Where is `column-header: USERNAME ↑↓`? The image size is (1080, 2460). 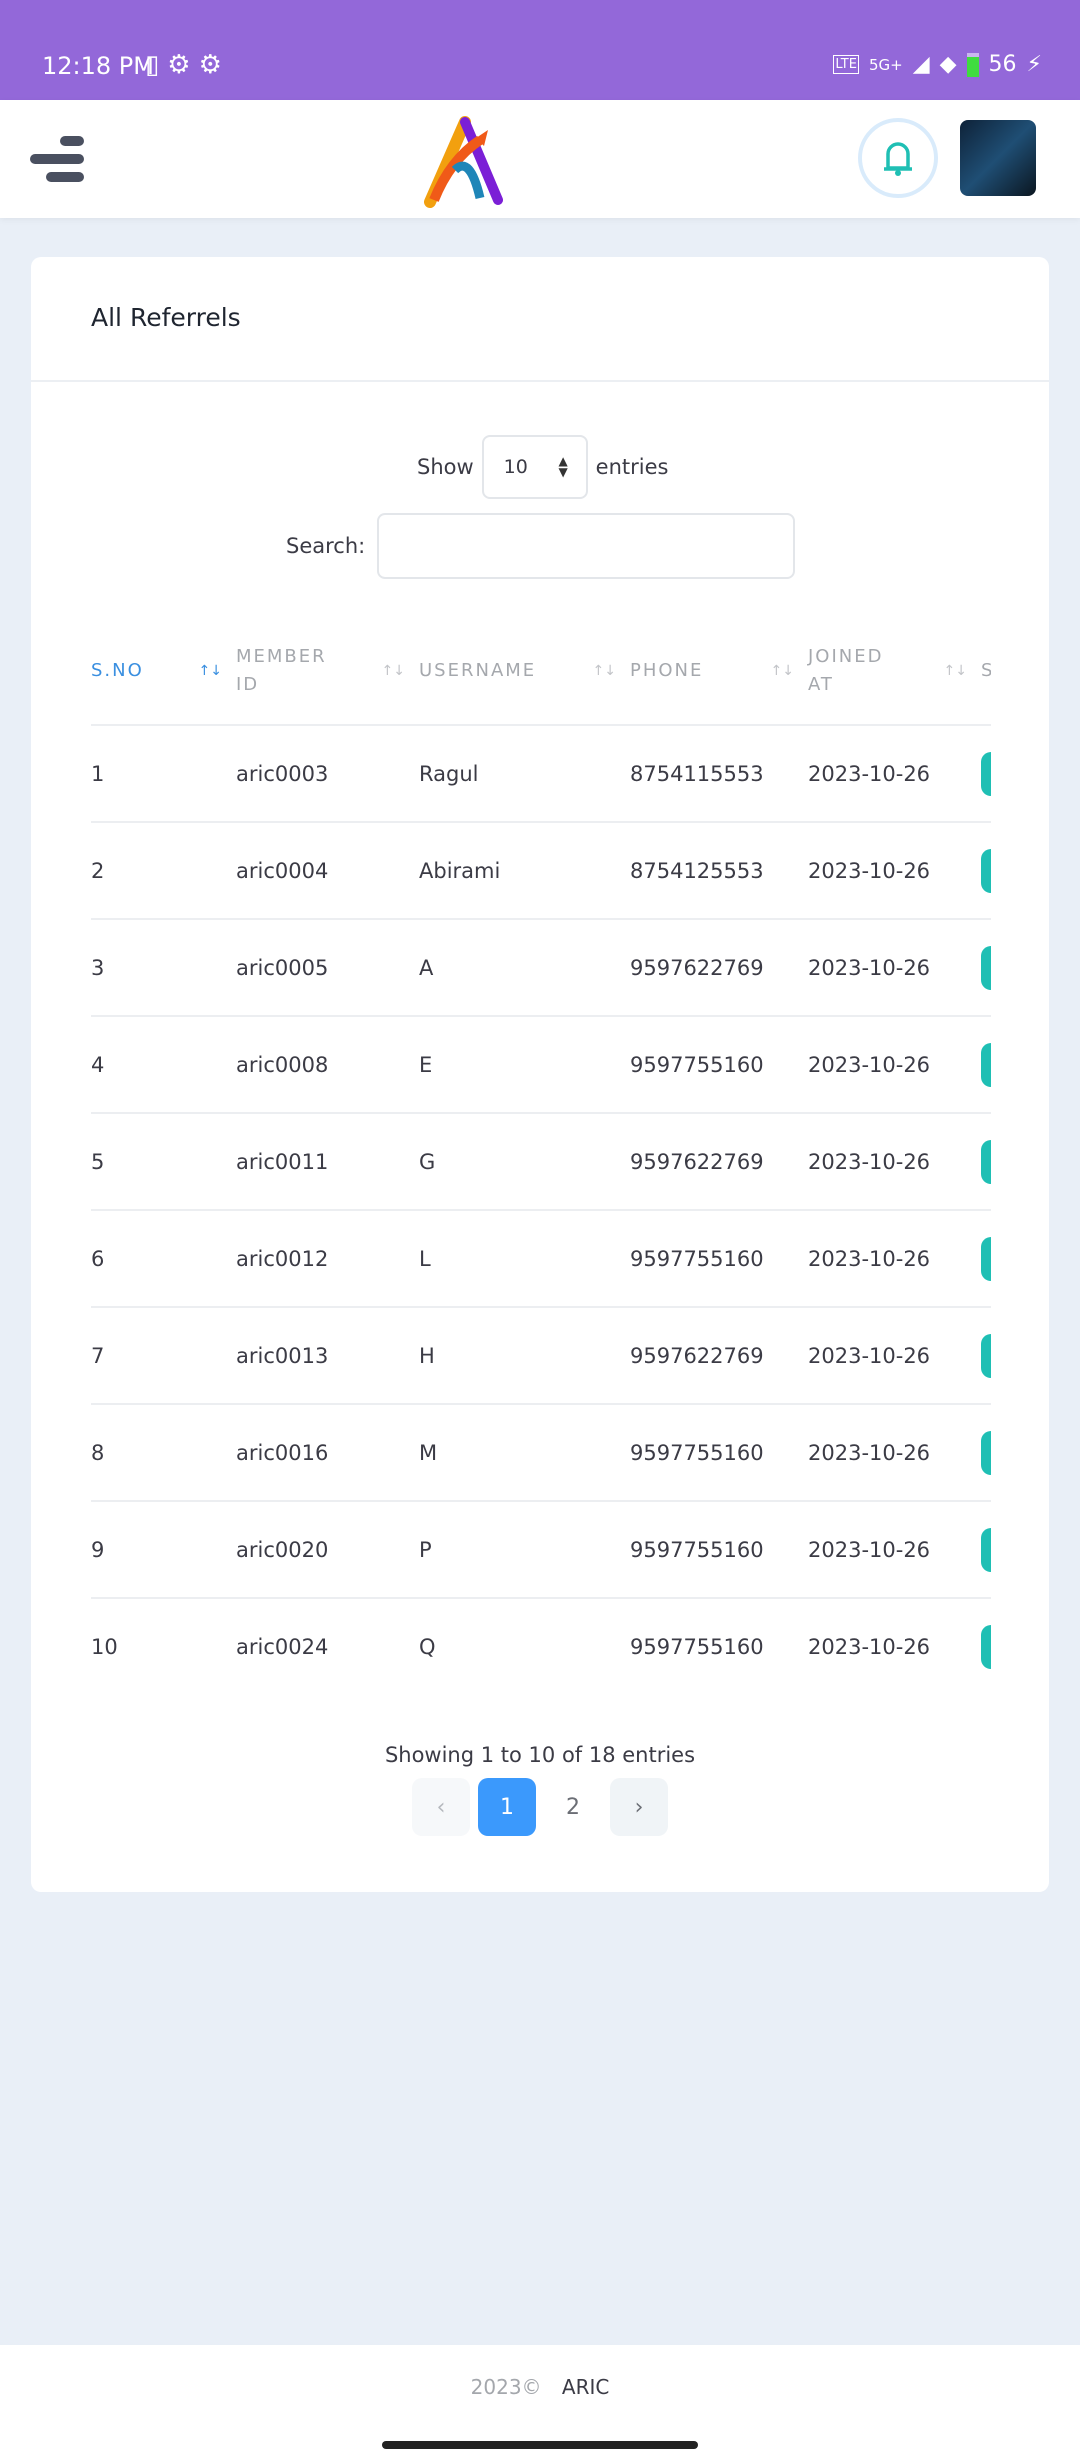 column-header: USERNAME ↑↓ is located at coordinates (524, 671).